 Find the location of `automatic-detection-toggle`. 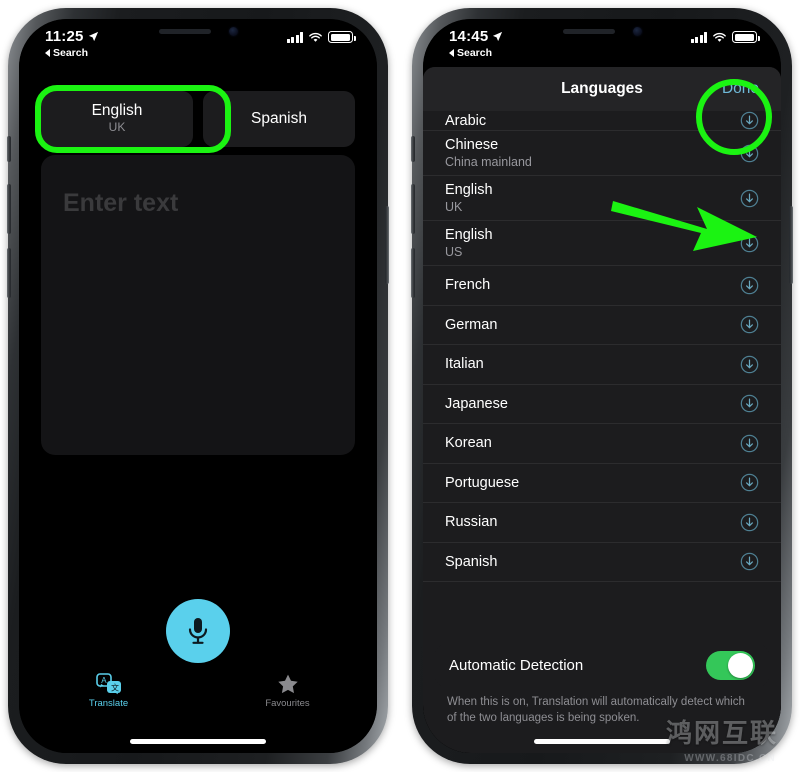

automatic-detection-toggle is located at coordinates (730, 665).